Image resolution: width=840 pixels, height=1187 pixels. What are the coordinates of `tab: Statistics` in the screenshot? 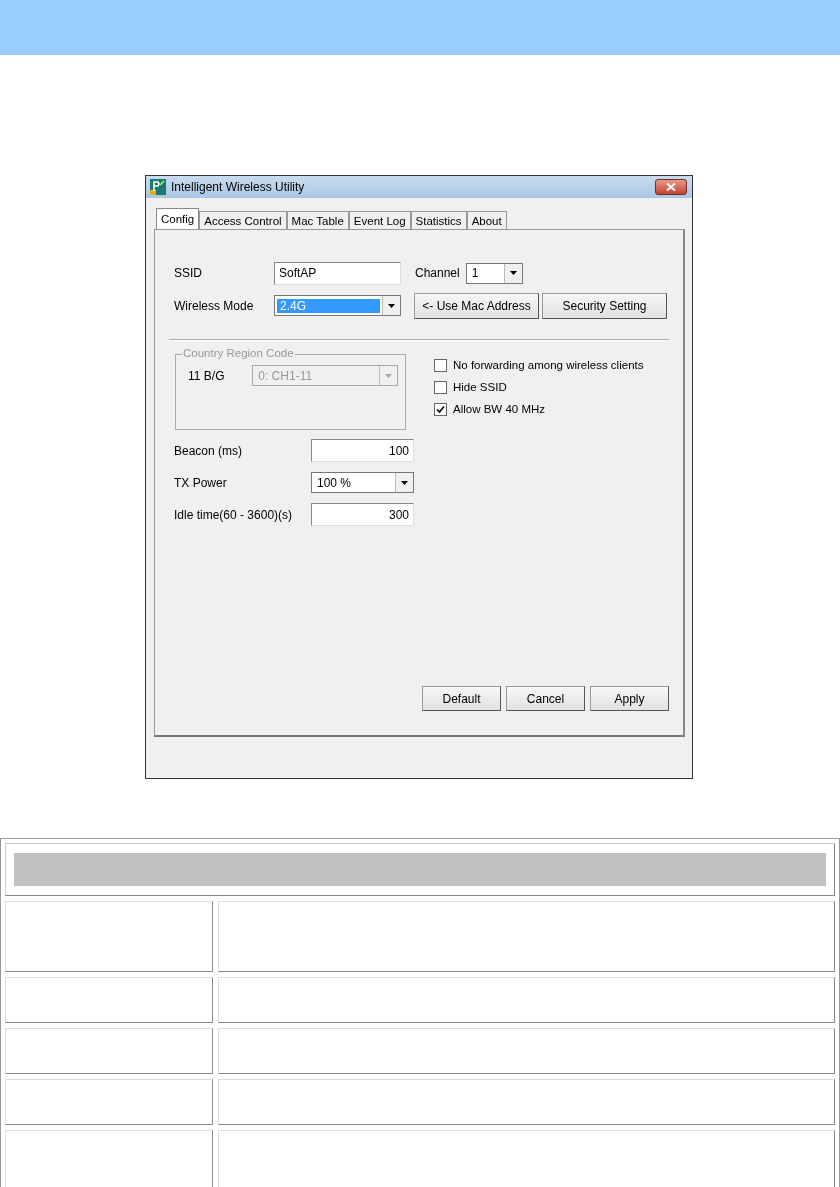 It's located at (438, 220).